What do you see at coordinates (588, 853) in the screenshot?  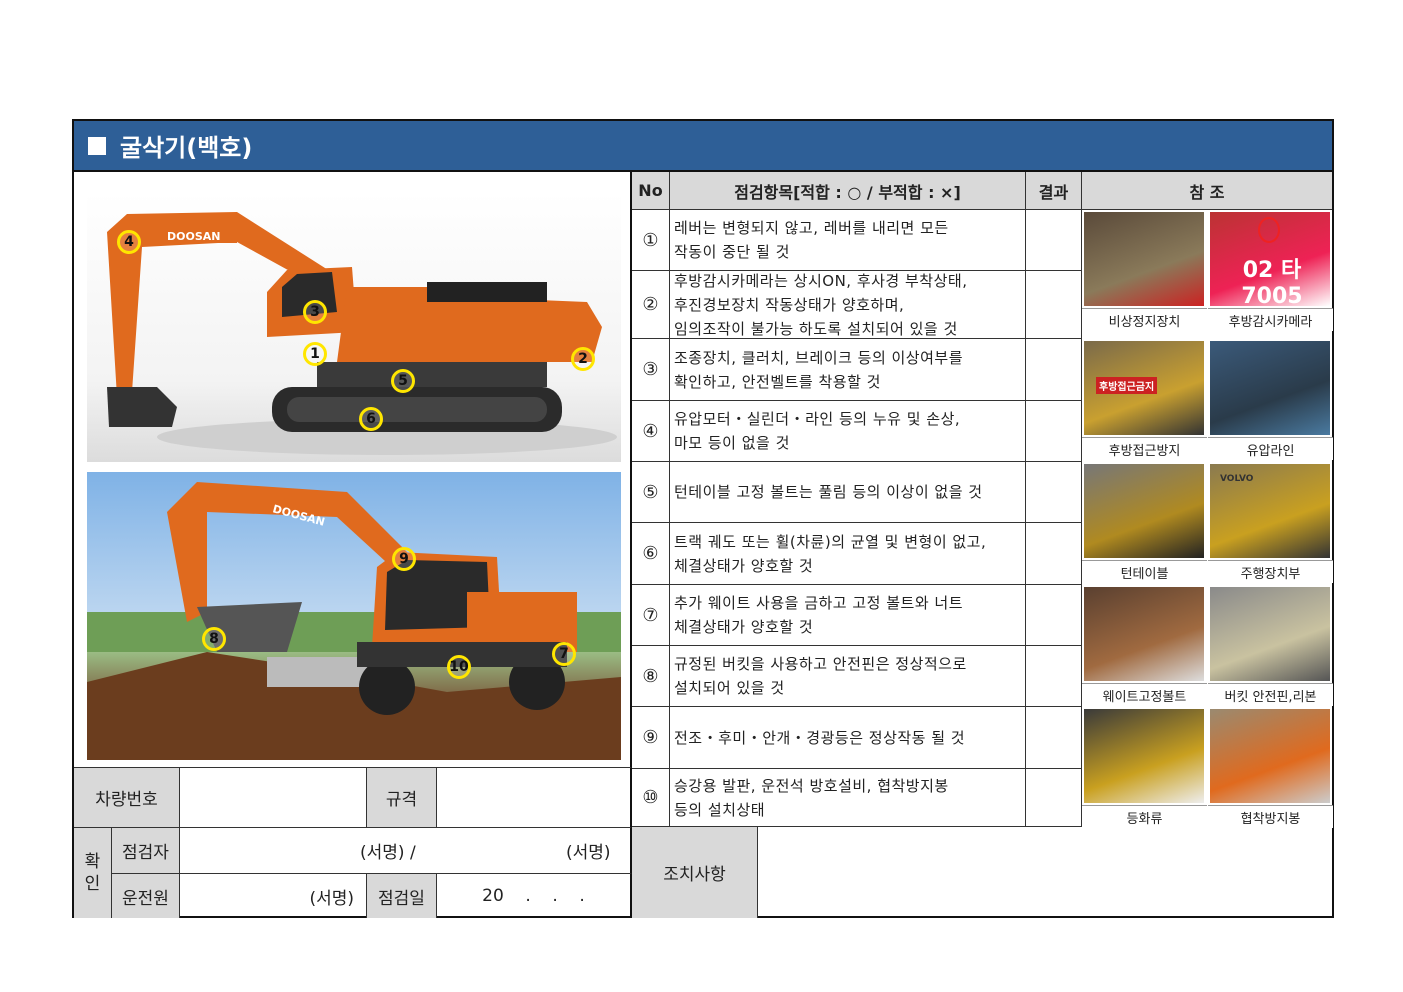 I see `inspector-sign-text-2: (서명)` at bounding box center [588, 853].